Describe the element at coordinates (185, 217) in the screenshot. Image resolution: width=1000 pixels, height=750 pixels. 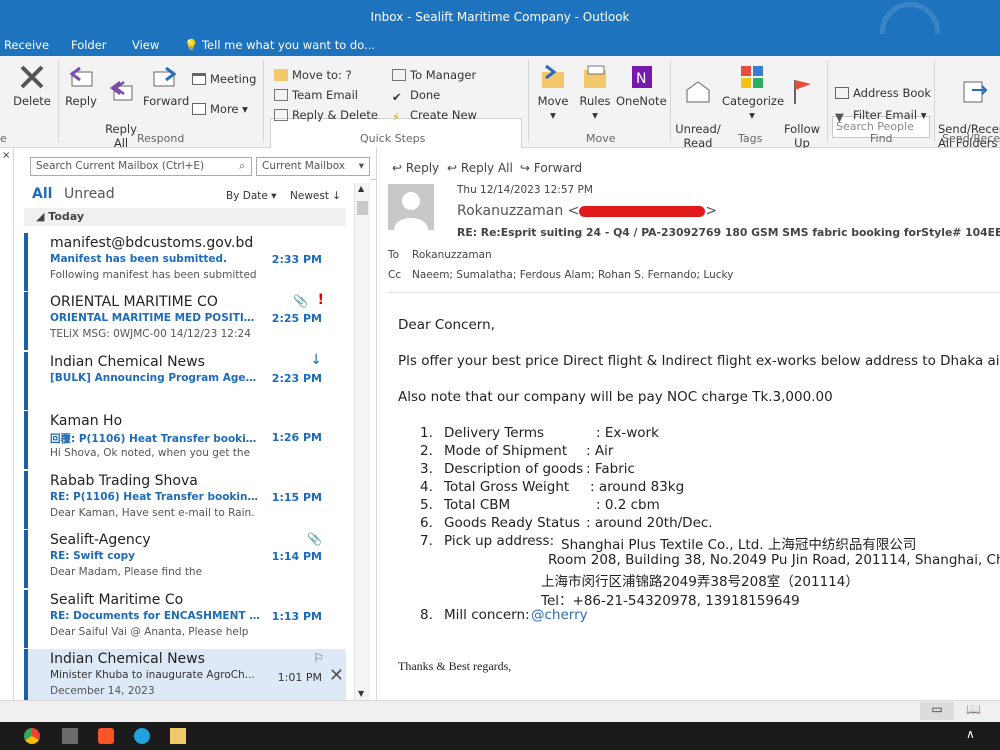
I see `group-header-today: ◢ Today` at that location.